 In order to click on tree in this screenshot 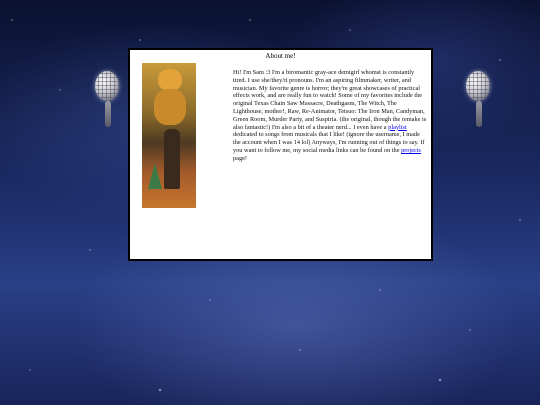, I will do `click(155, 176)`.